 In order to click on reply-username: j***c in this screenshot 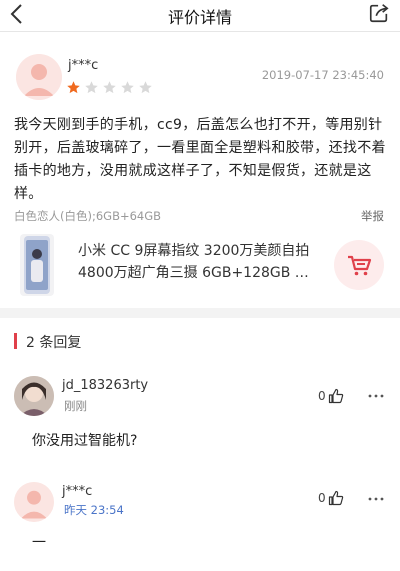, I will do `click(77, 491)`.